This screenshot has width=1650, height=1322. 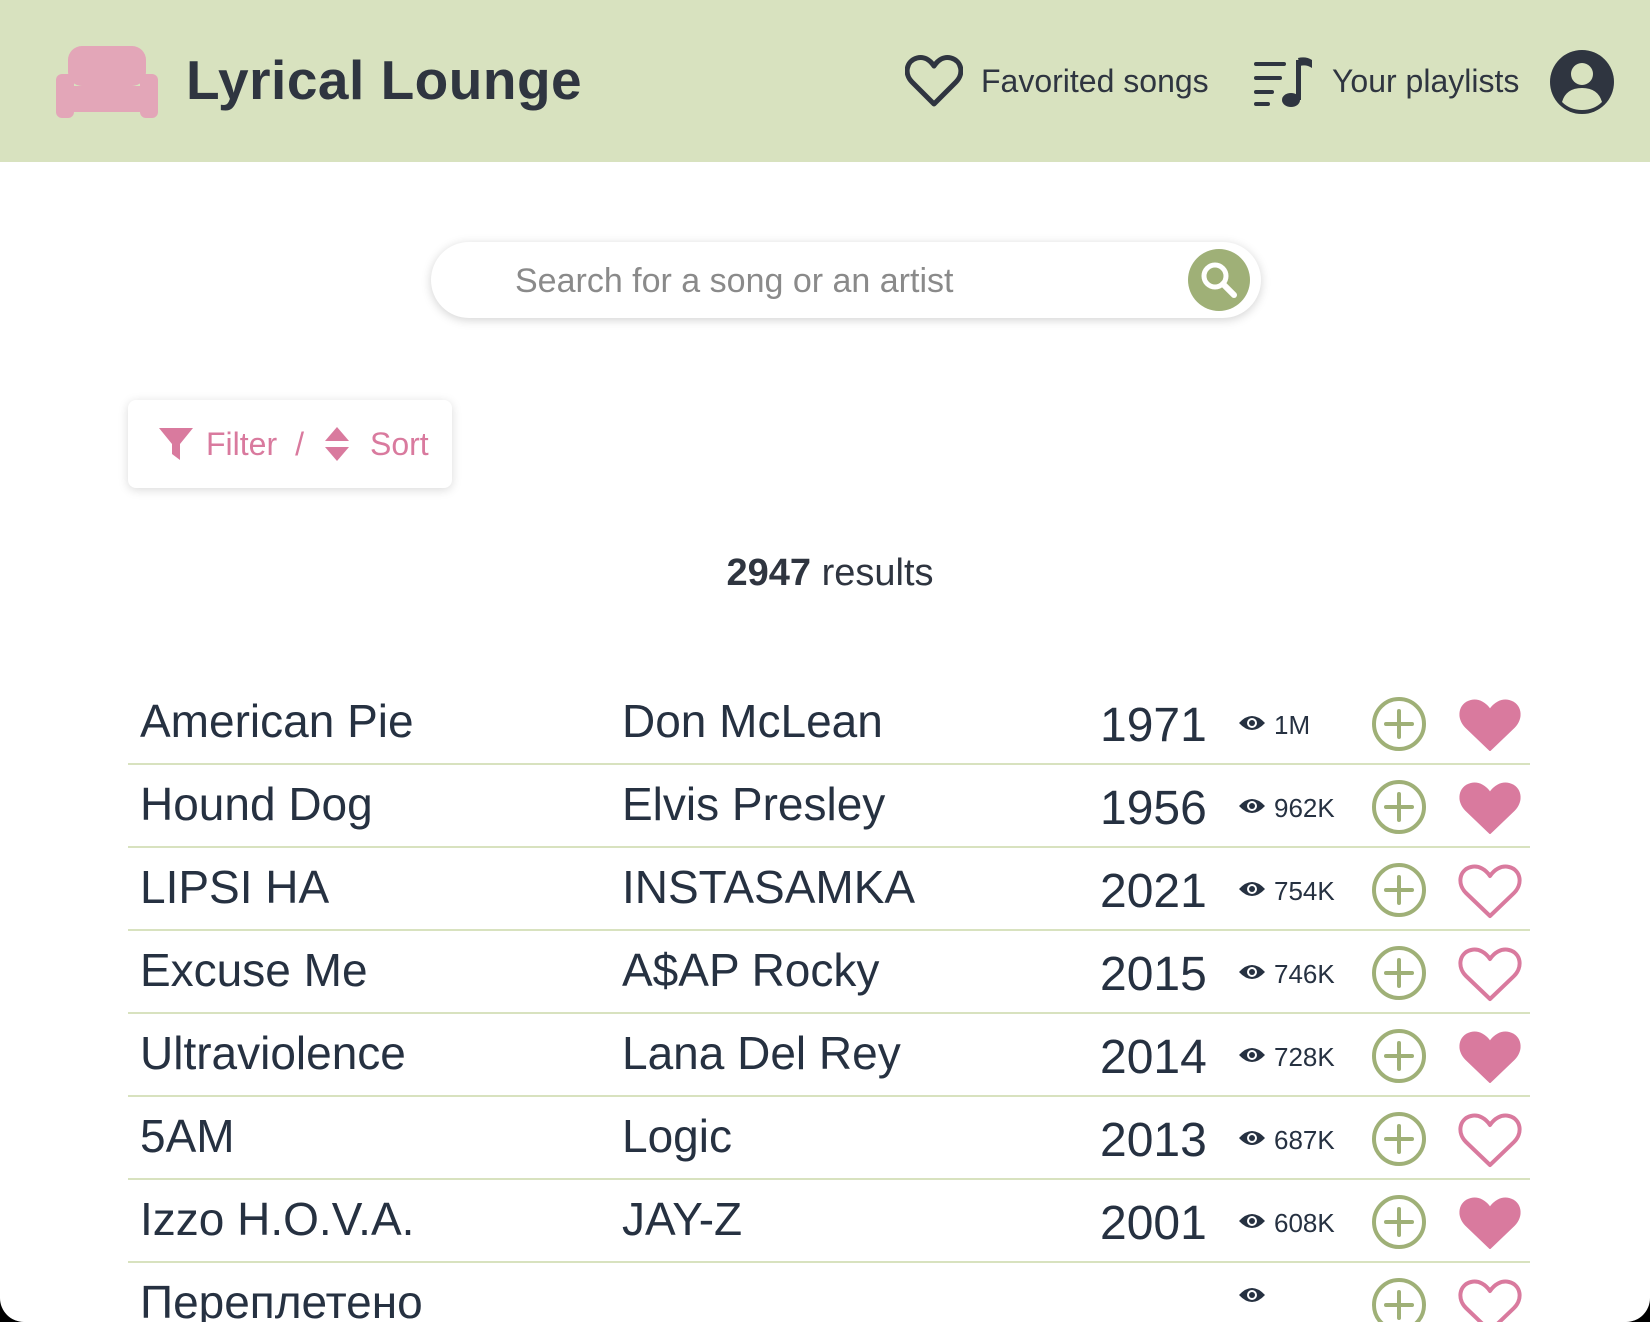 What do you see at coordinates (877, 573) in the screenshot?
I see `results-label: results` at bounding box center [877, 573].